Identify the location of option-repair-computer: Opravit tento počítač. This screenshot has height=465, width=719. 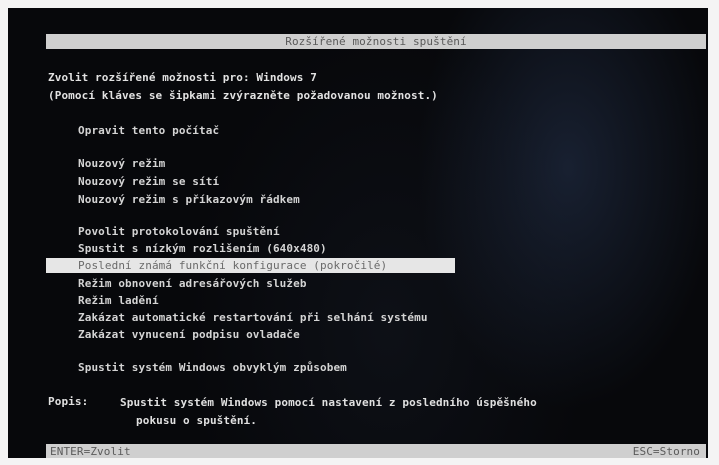
(148, 130).